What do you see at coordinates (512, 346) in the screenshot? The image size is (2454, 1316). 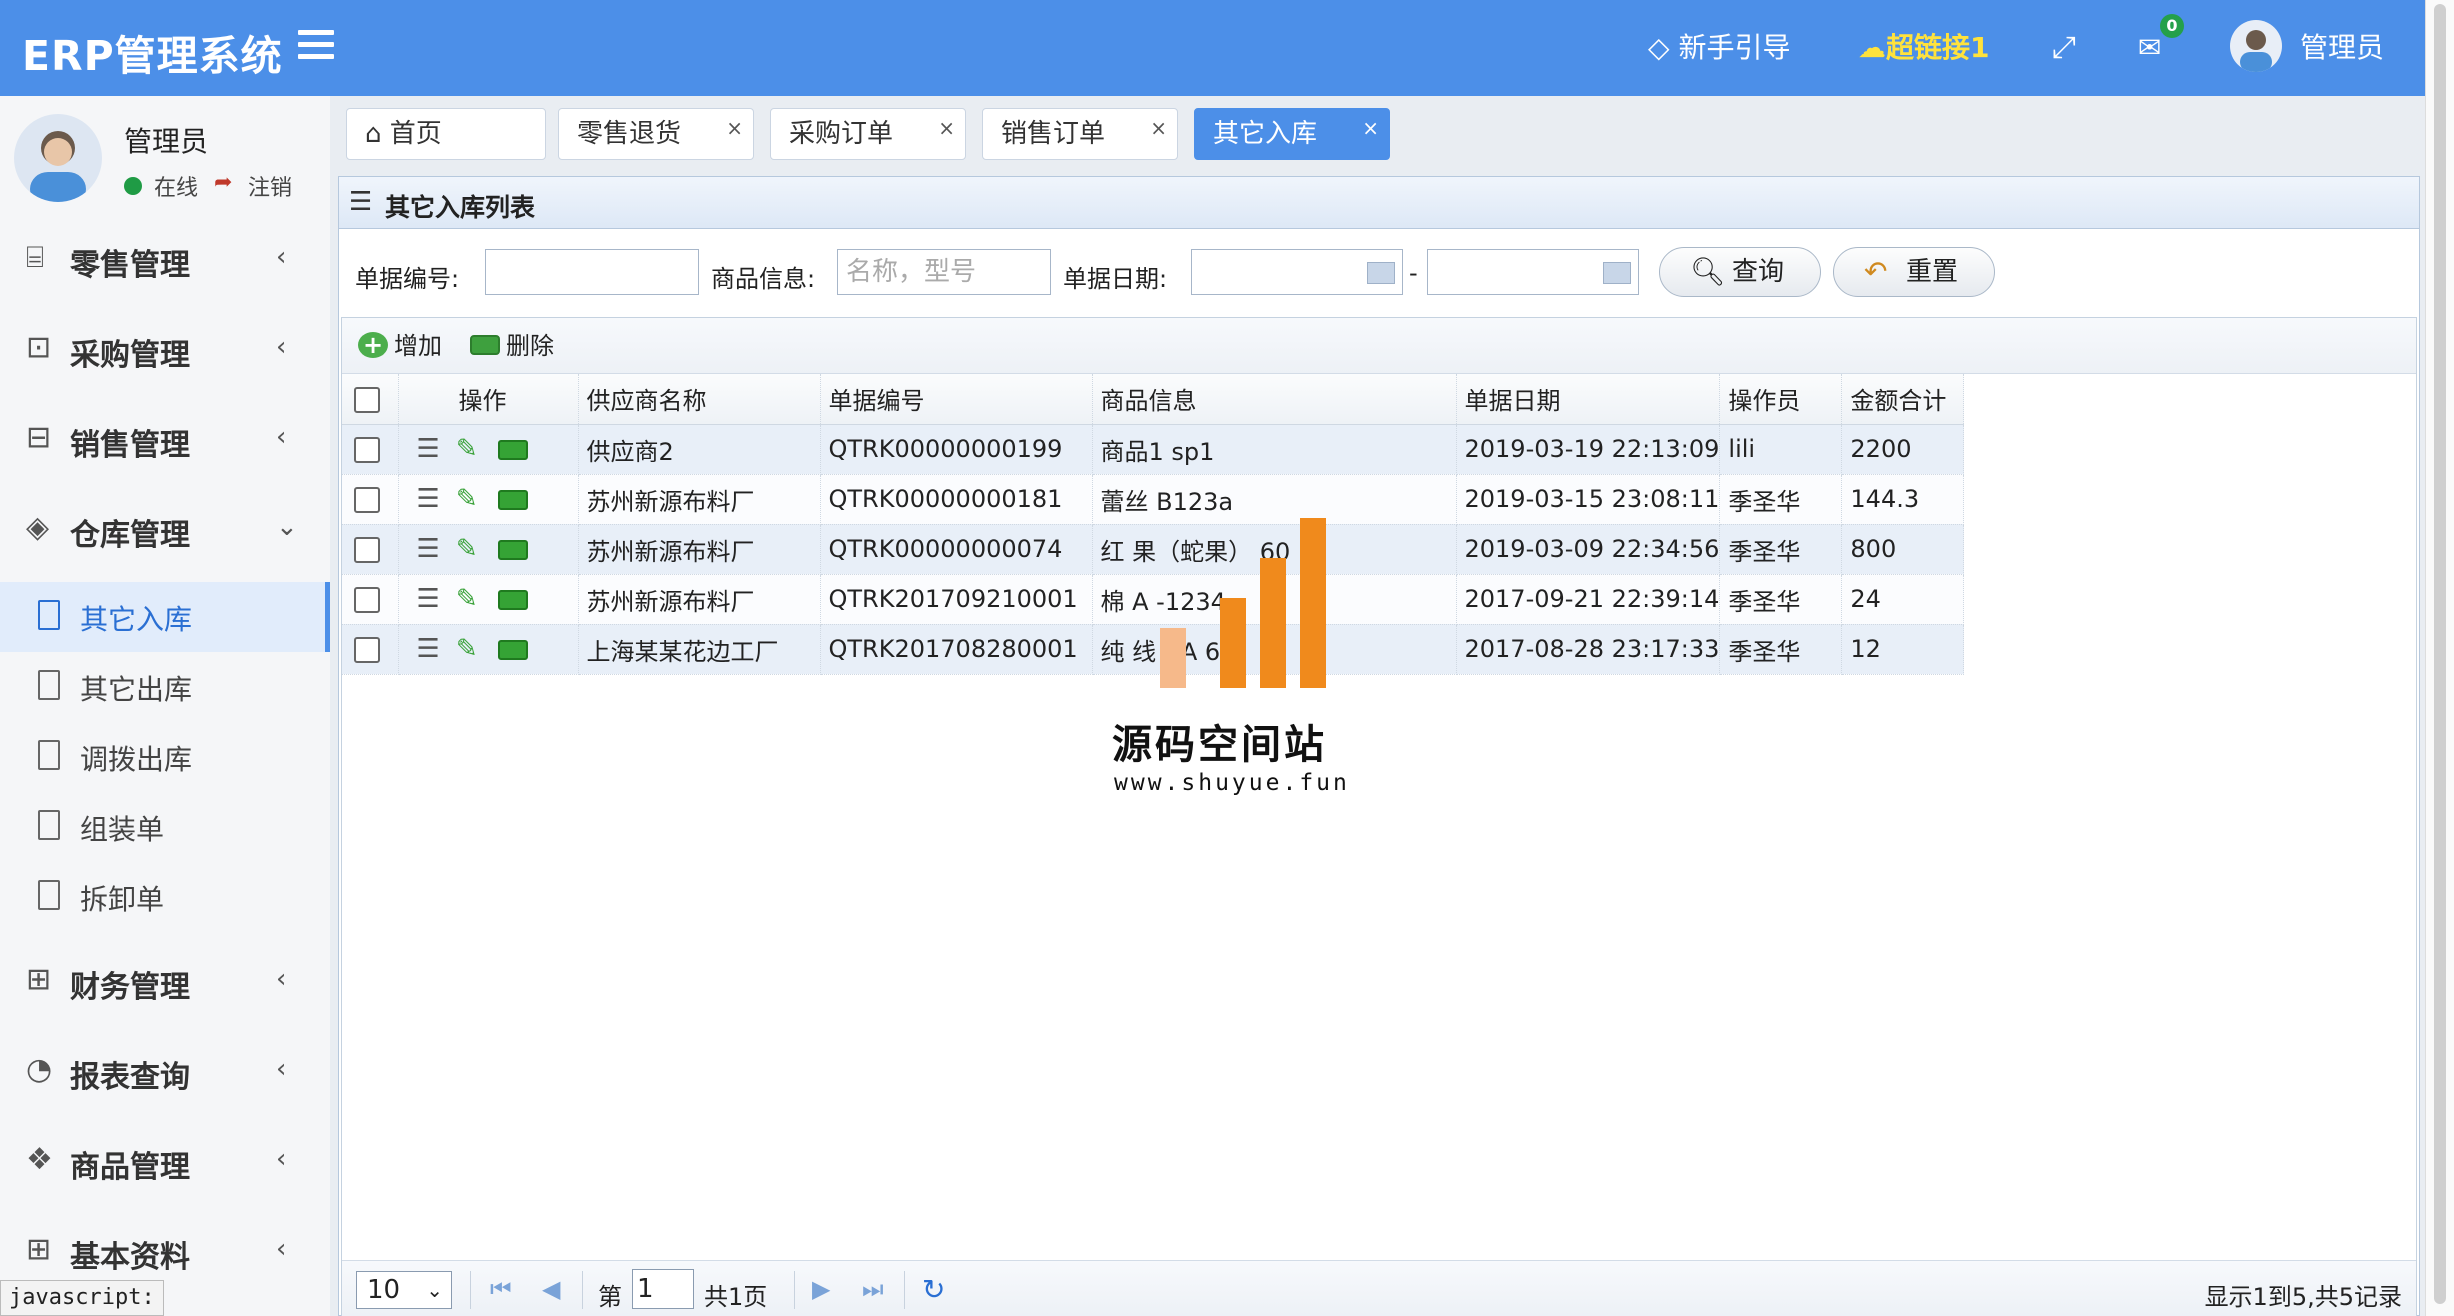 I see `delete-button: 删除` at bounding box center [512, 346].